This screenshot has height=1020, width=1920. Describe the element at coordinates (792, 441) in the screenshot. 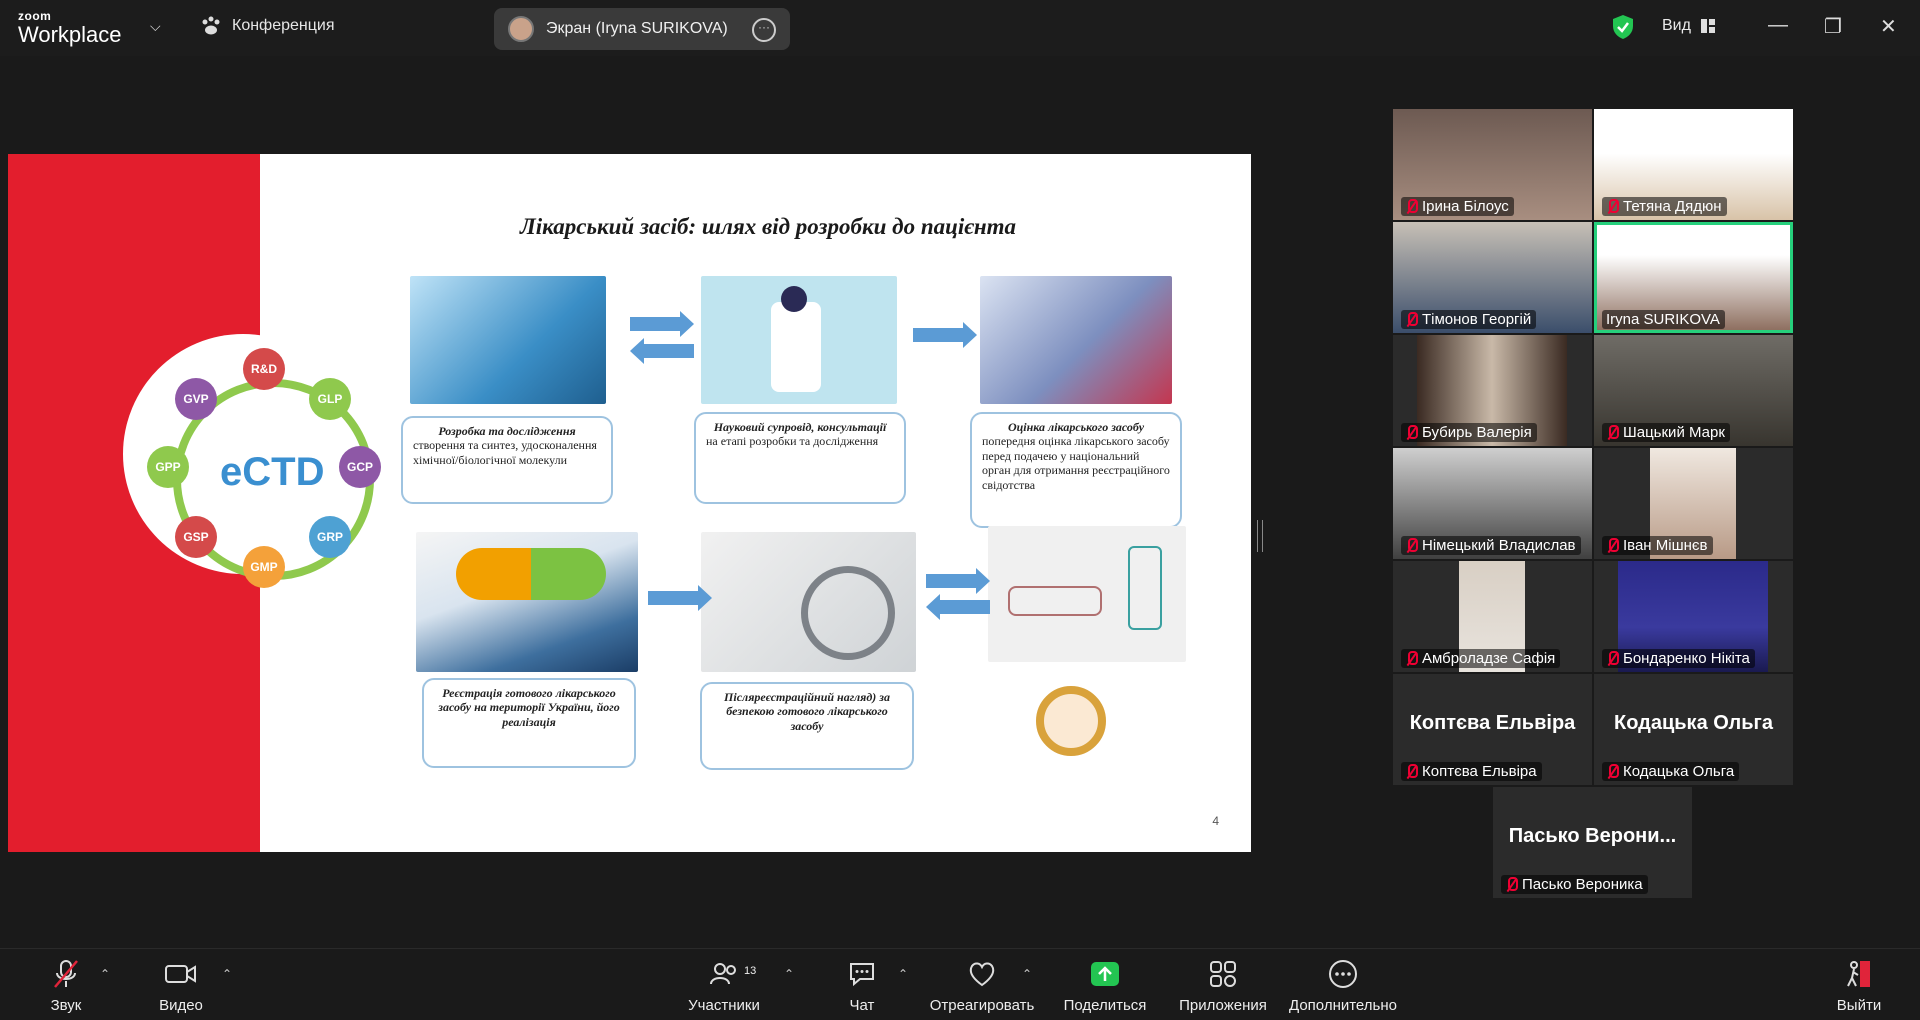

I see `box-consulting-text: на етапі розробки та дослідження` at that location.